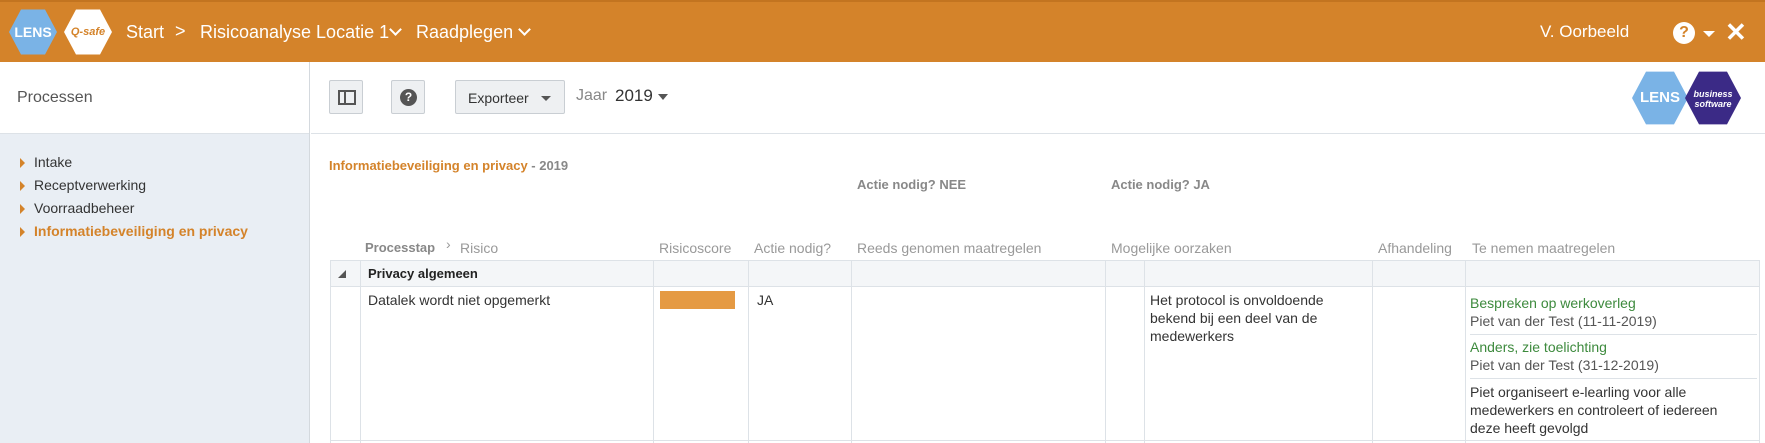 This screenshot has height=443, width=1765. What do you see at coordinates (1564, 365) in the screenshot?
I see `maatregel-owner: Piet van der Test (31-12-2019)` at bounding box center [1564, 365].